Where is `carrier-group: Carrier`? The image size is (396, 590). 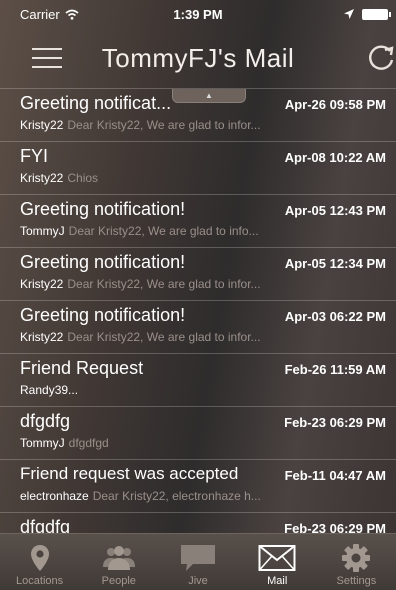 carrier-group: Carrier is located at coordinates (49, 14).